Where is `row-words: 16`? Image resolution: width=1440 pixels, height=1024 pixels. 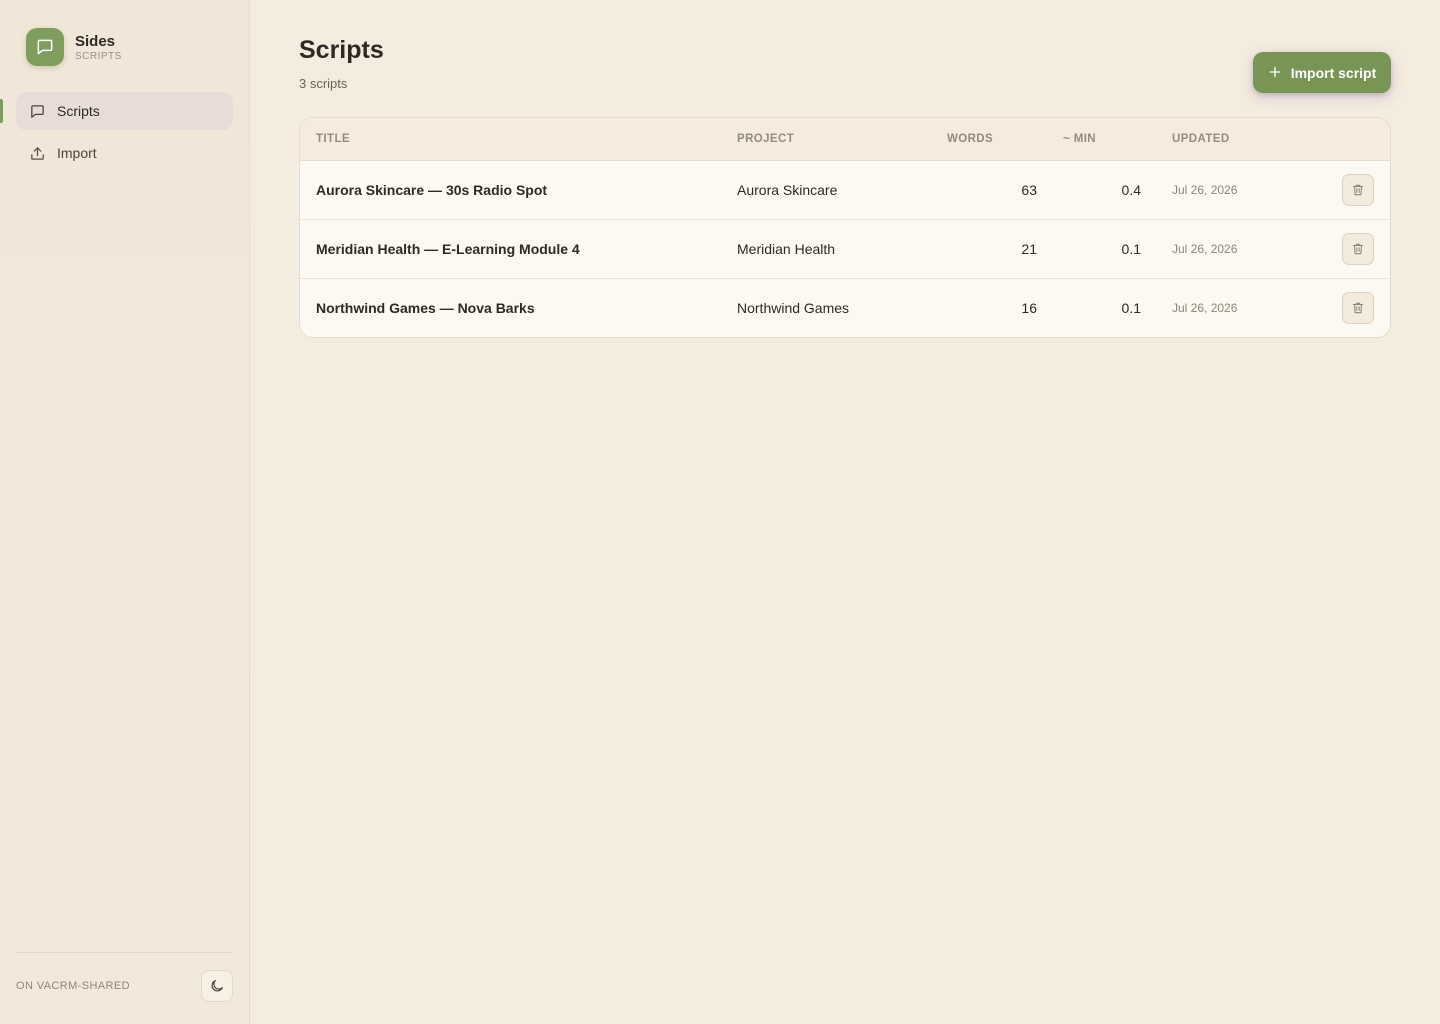
row-words: 16 is located at coordinates (1029, 307).